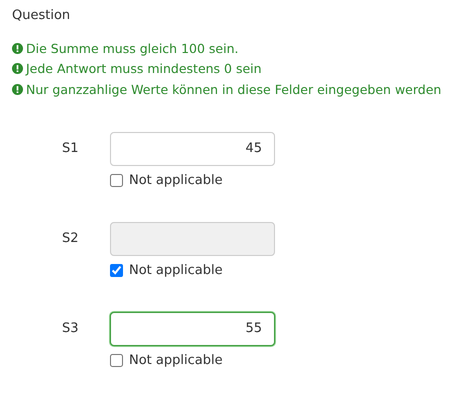 The height and width of the screenshot is (416, 467). What do you see at coordinates (70, 239) in the screenshot?
I see `field-label: S2` at bounding box center [70, 239].